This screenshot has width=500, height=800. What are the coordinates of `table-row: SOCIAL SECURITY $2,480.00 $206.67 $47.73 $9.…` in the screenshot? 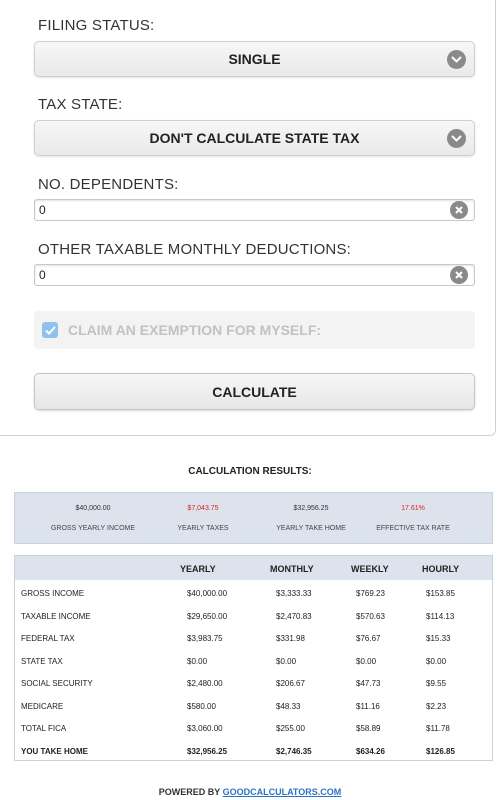 It's located at (253, 683).